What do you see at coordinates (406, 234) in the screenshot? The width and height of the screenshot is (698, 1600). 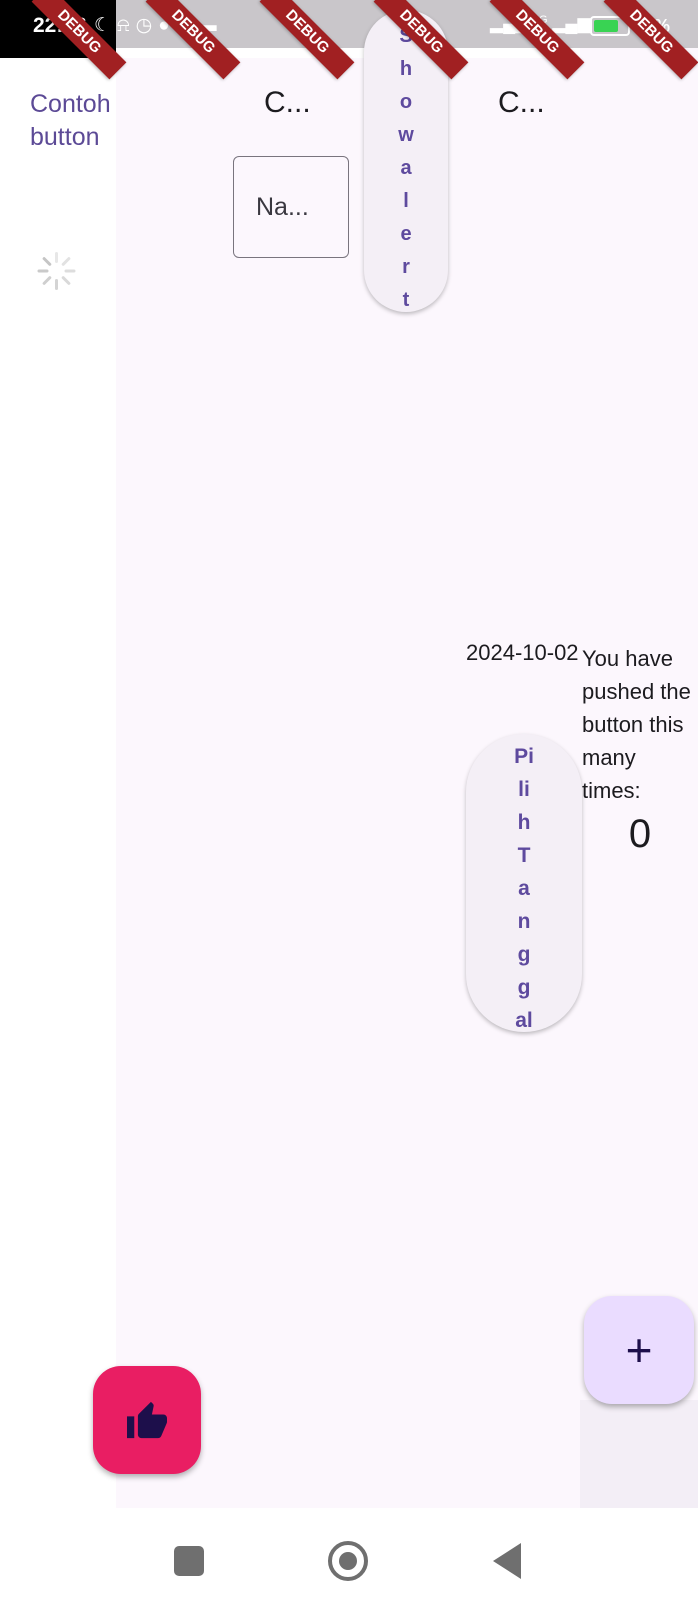 I see `show-alert-letter: e` at bounding box center [406, 234].